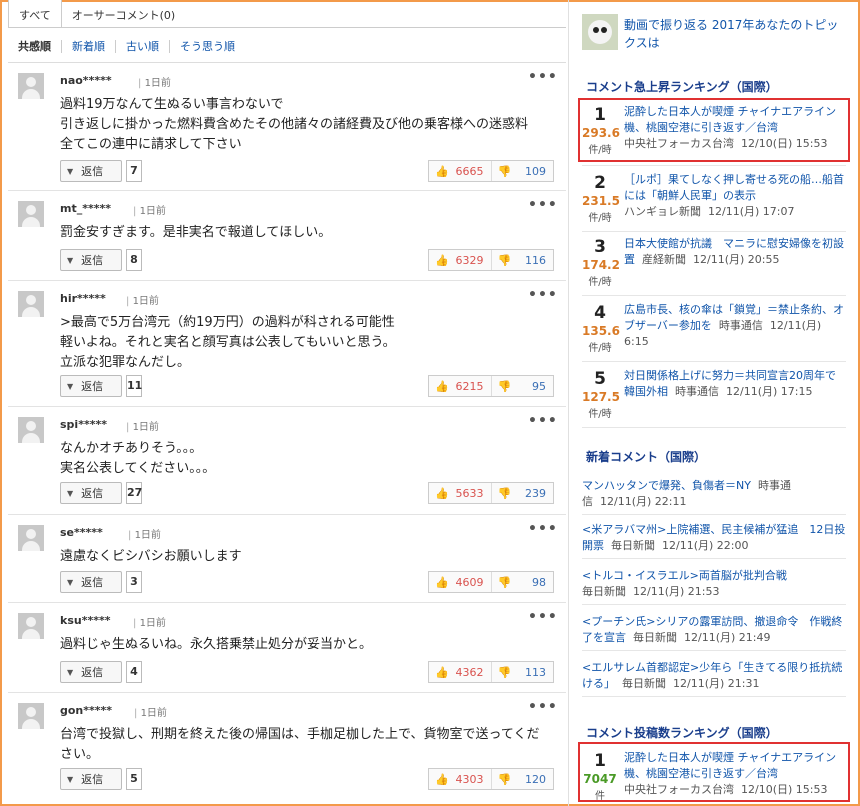  Describe the element at coordinates (601, 331) in the screenshot. I see `rank-score: 135.6` at that location.